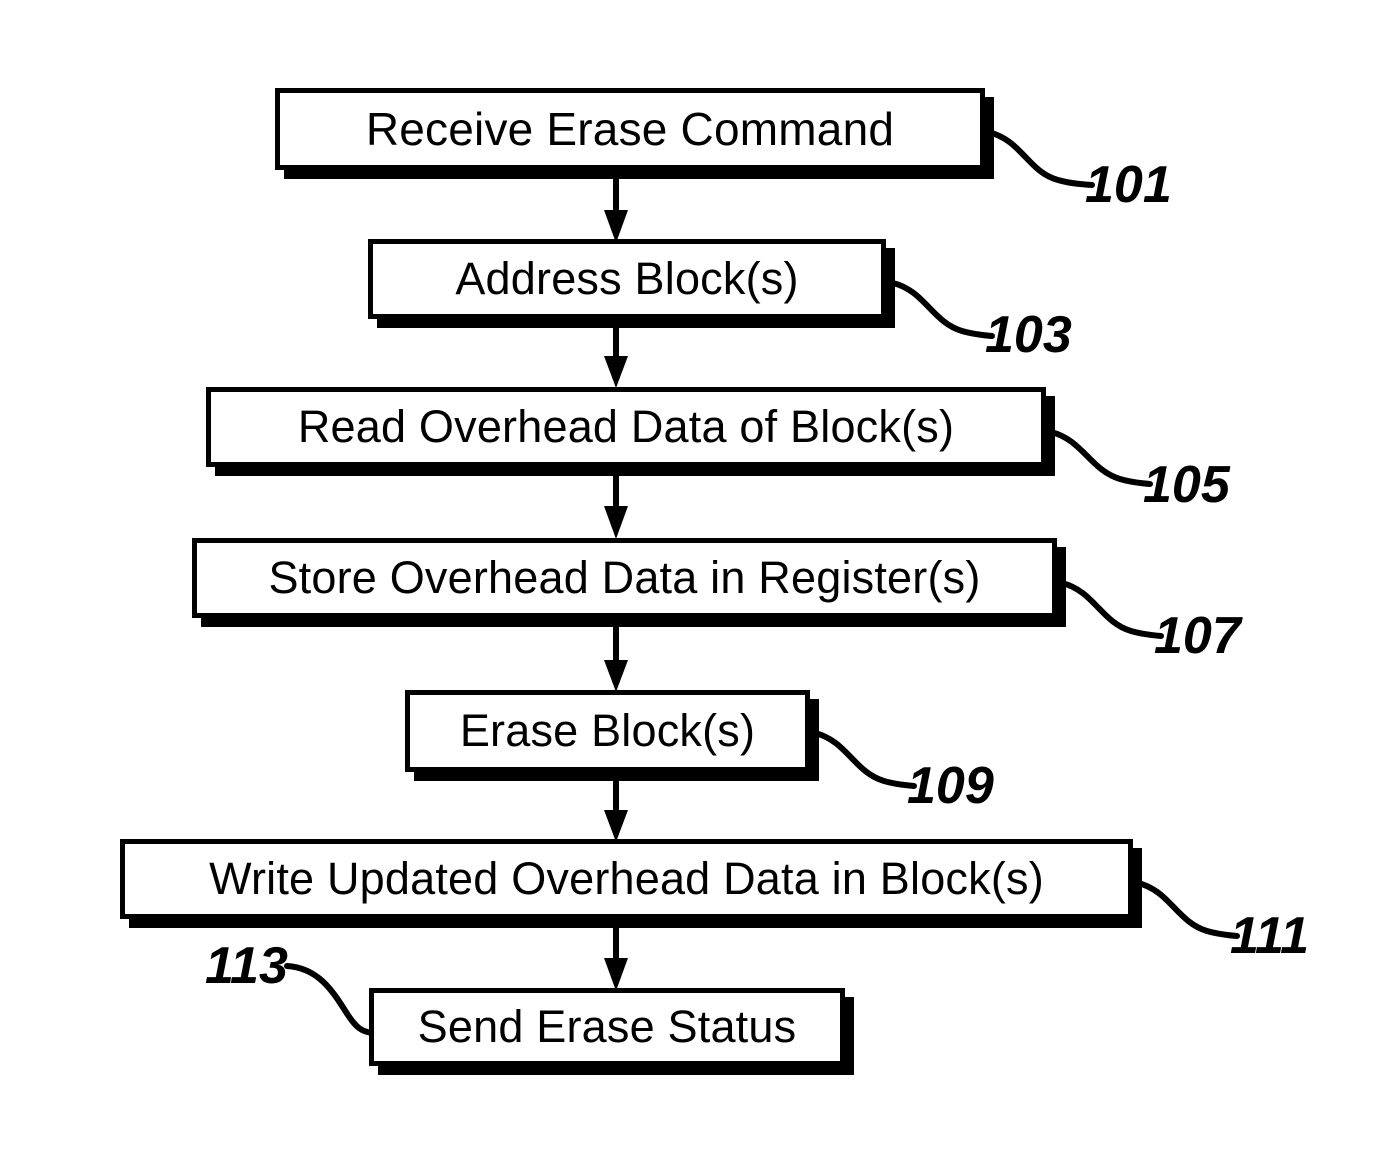  What do you see at coordinates (950, 786) in the screenshot?
I see `reference-numeral-109: 109` at bounding box center [950, 786].